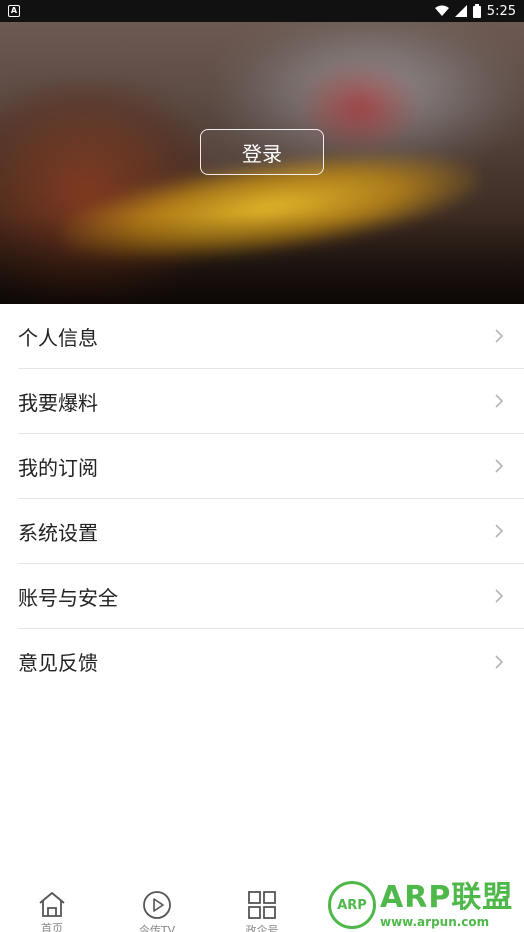 The width and height of the screenshot is (524, 932). I want to click on menu-item-label: 意见反馈, so click(58, 663).